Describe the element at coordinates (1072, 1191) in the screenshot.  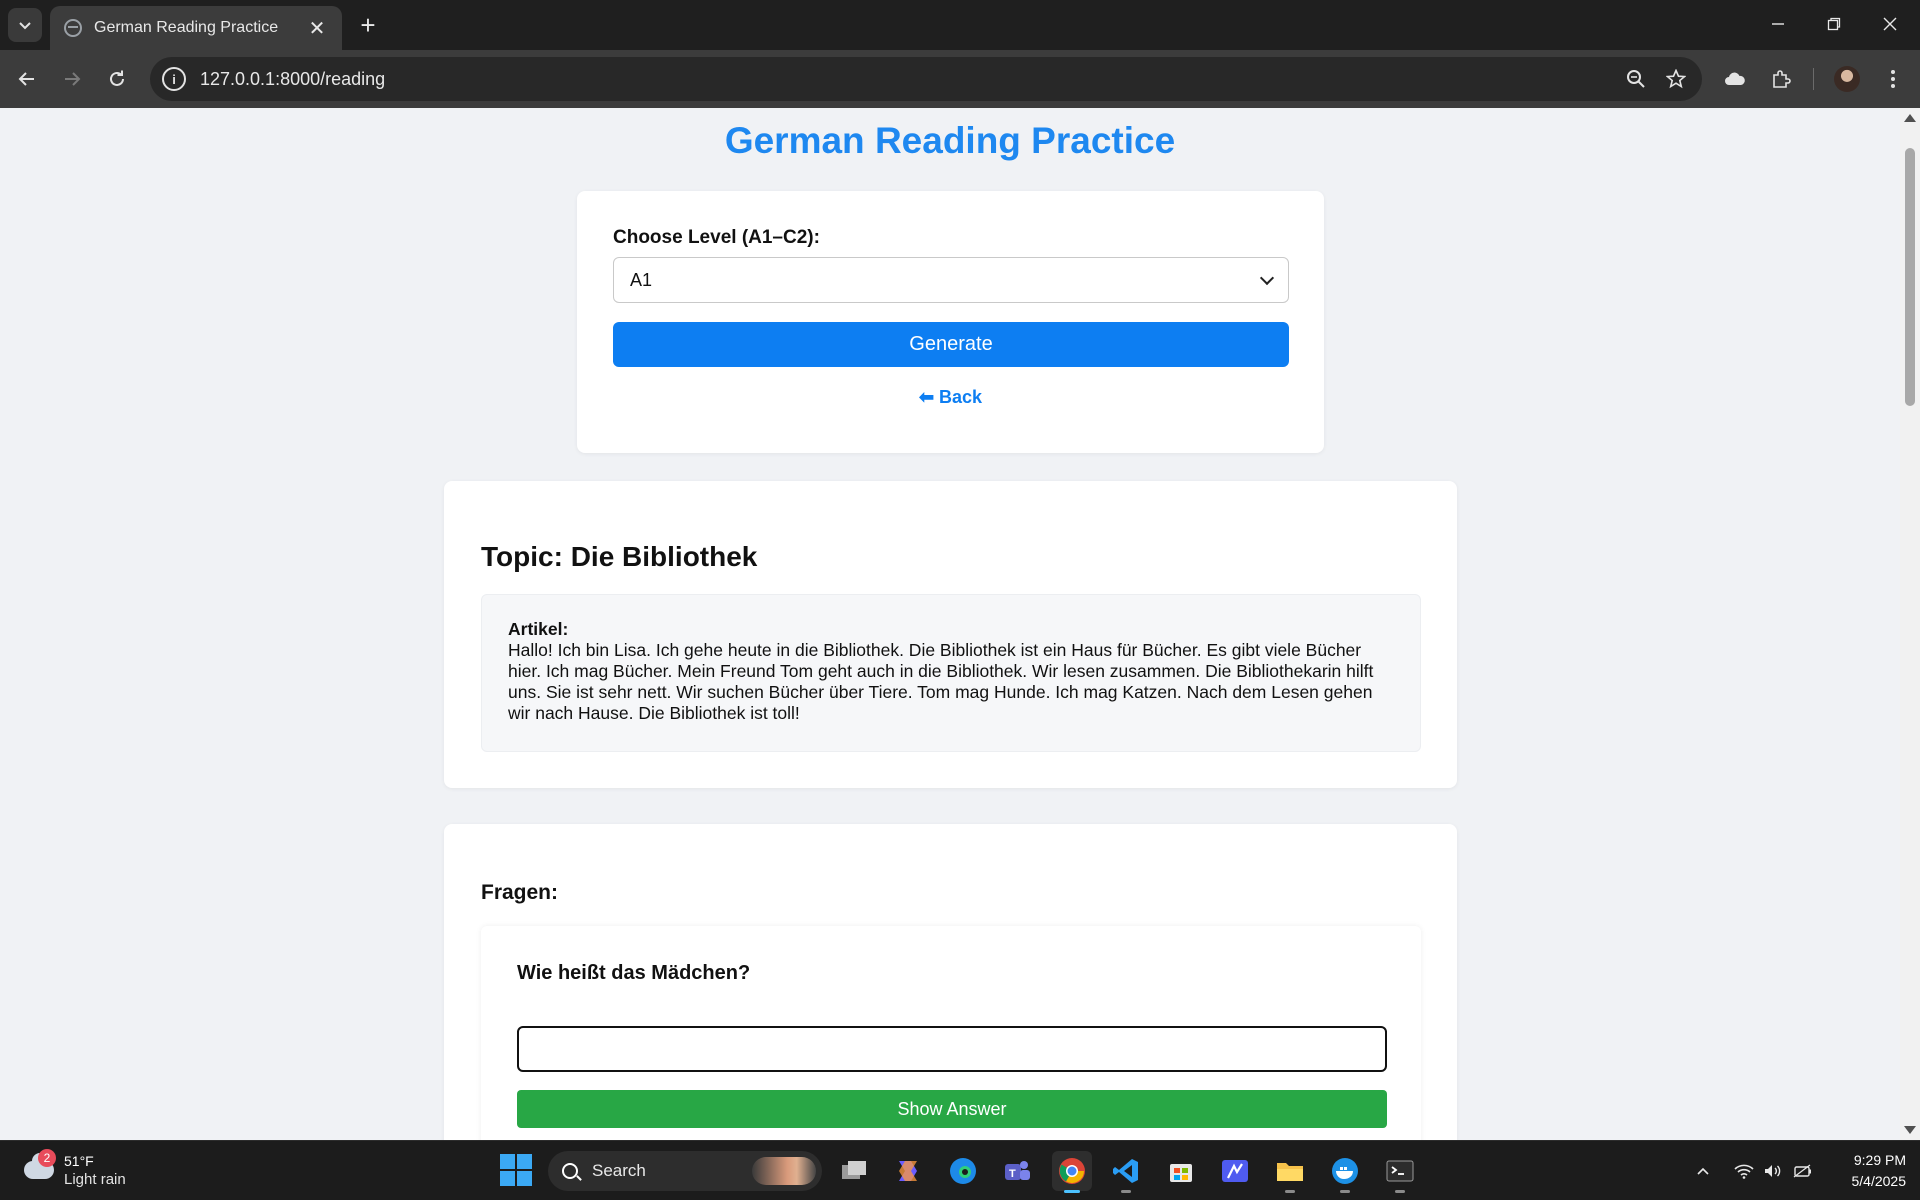
I see `active-indicator` at that location.